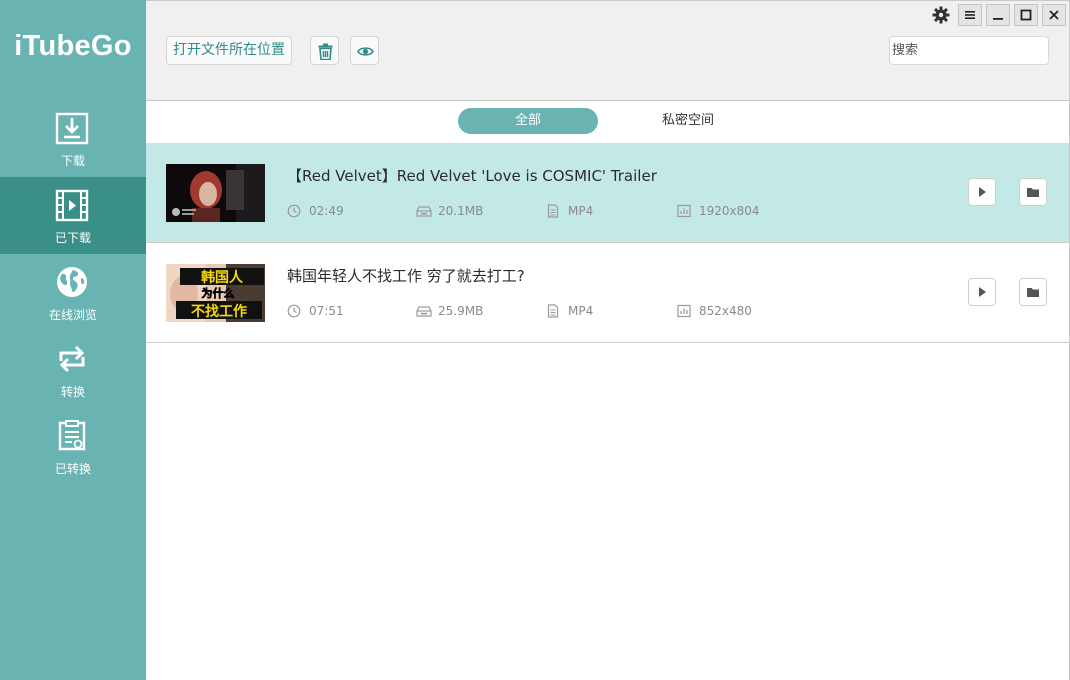 The width and height of the screenshot is (1070, 680). What do you see at coordinates (72, 359) in the screenshot?
I see `convert-icon` at bounding box center [72, 359].